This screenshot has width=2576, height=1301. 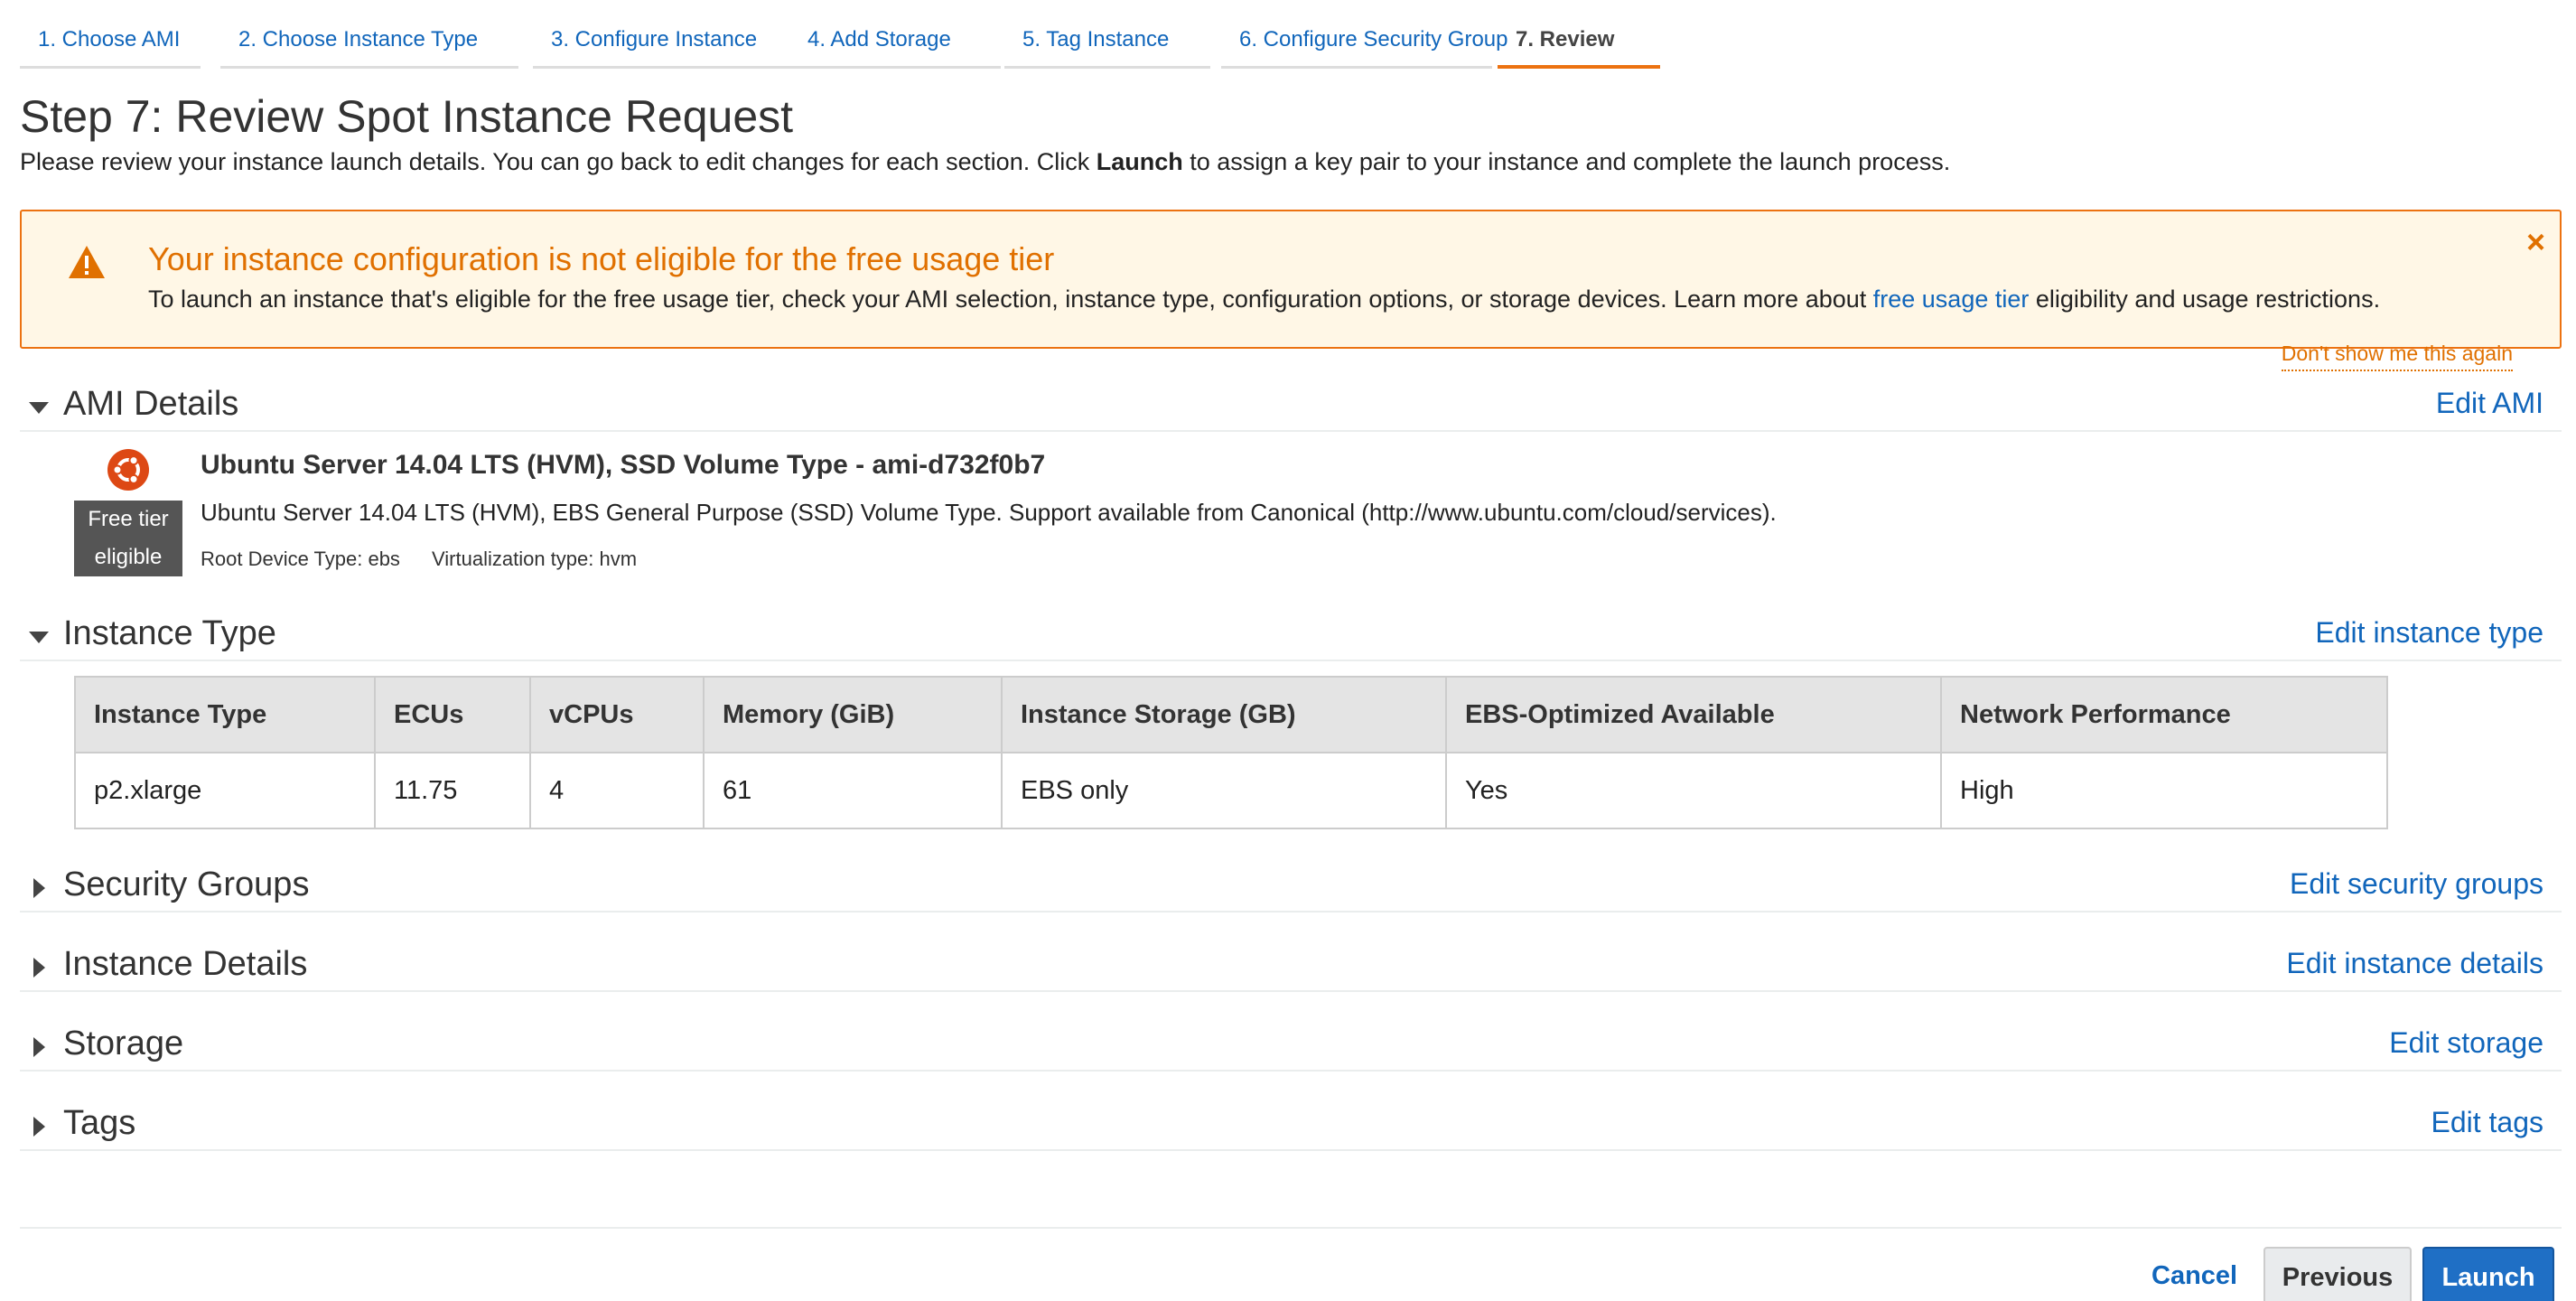 I want to click on ami-virtualization-type: Virtualization type: hvm, so click(x=535, y=559).